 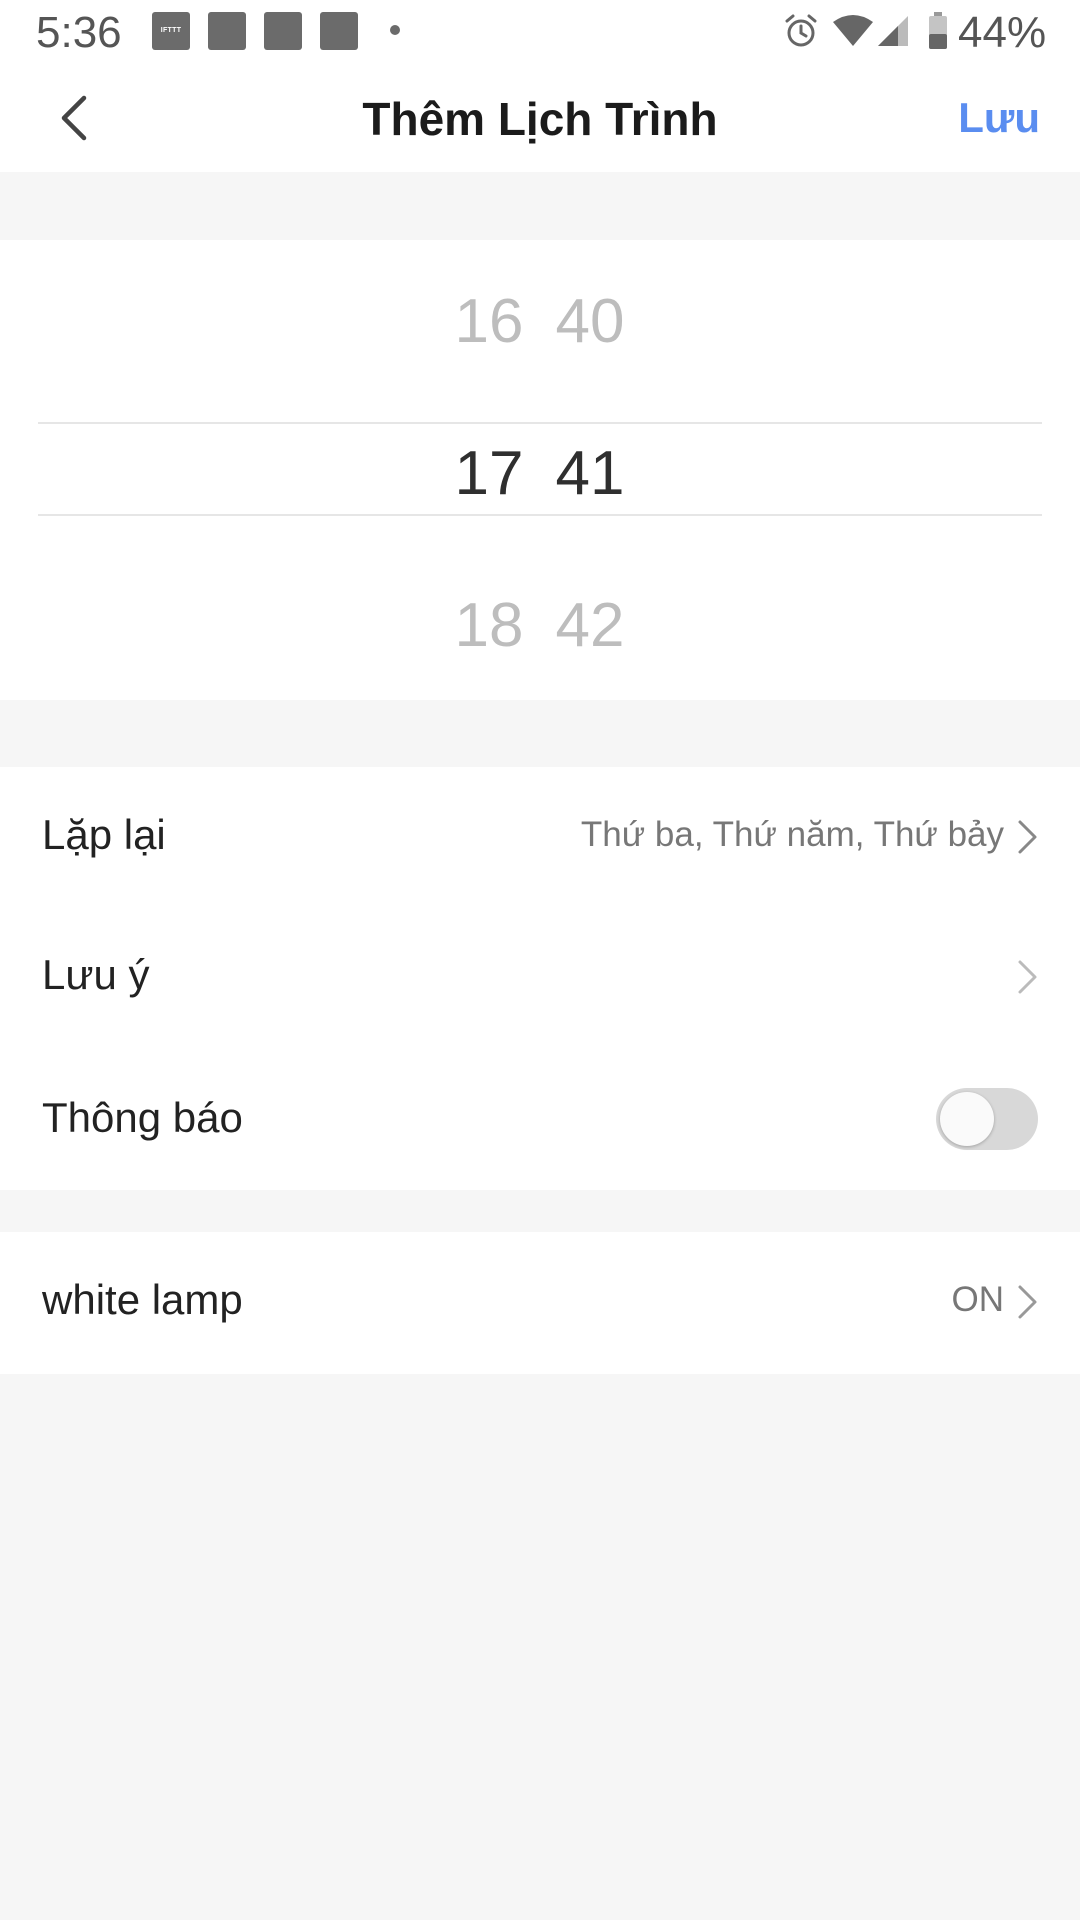 I want to click on cell-signal-icon, so click(x=893, y=31).